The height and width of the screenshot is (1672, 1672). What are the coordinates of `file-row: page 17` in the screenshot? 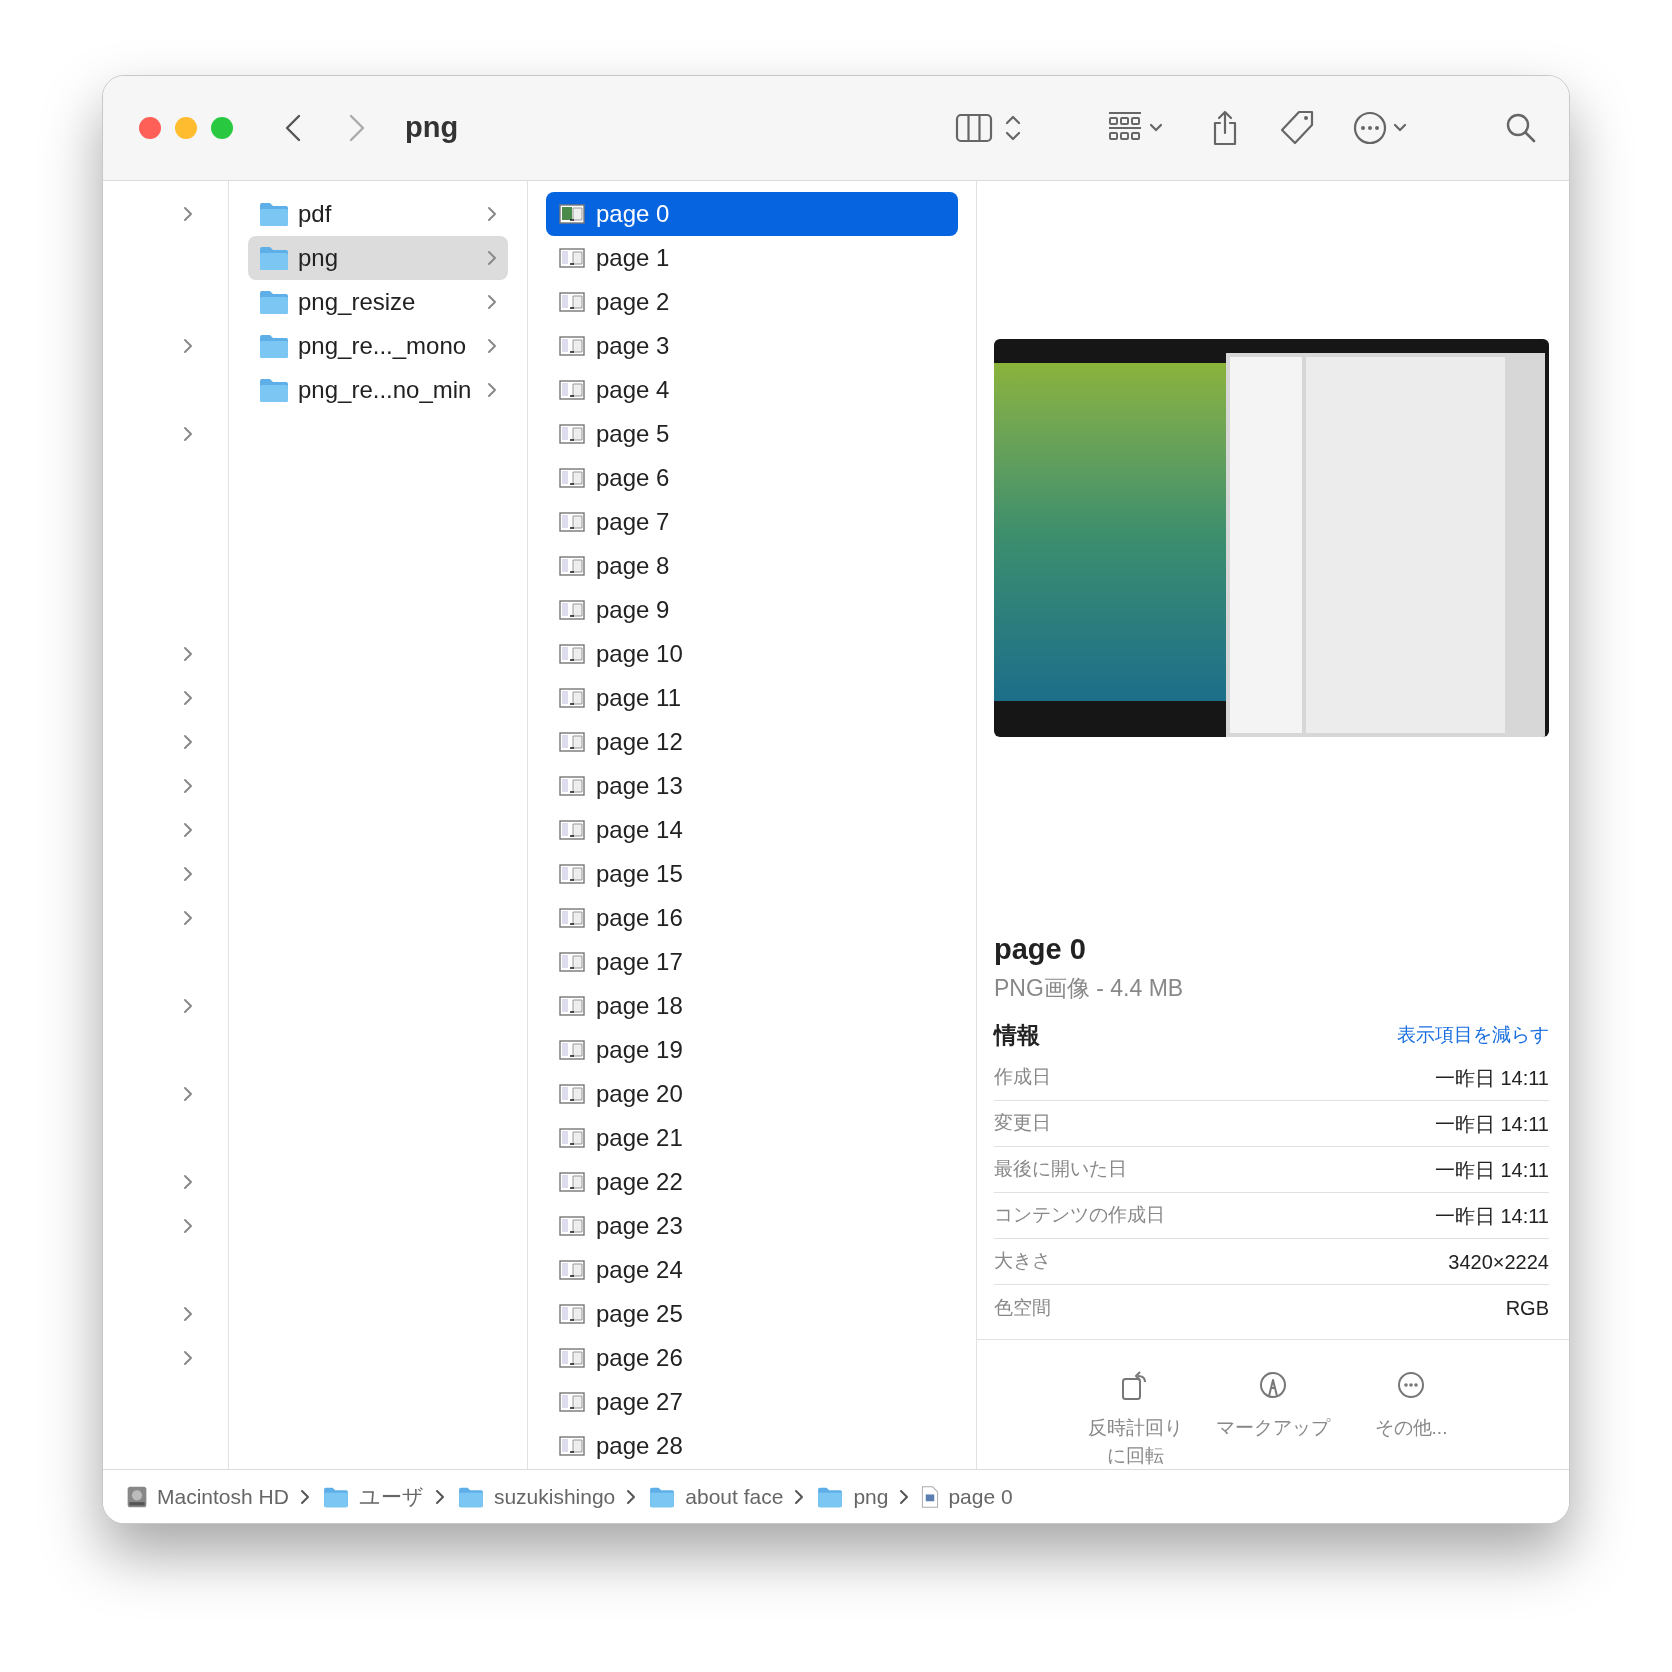 It's located at (752, 962).